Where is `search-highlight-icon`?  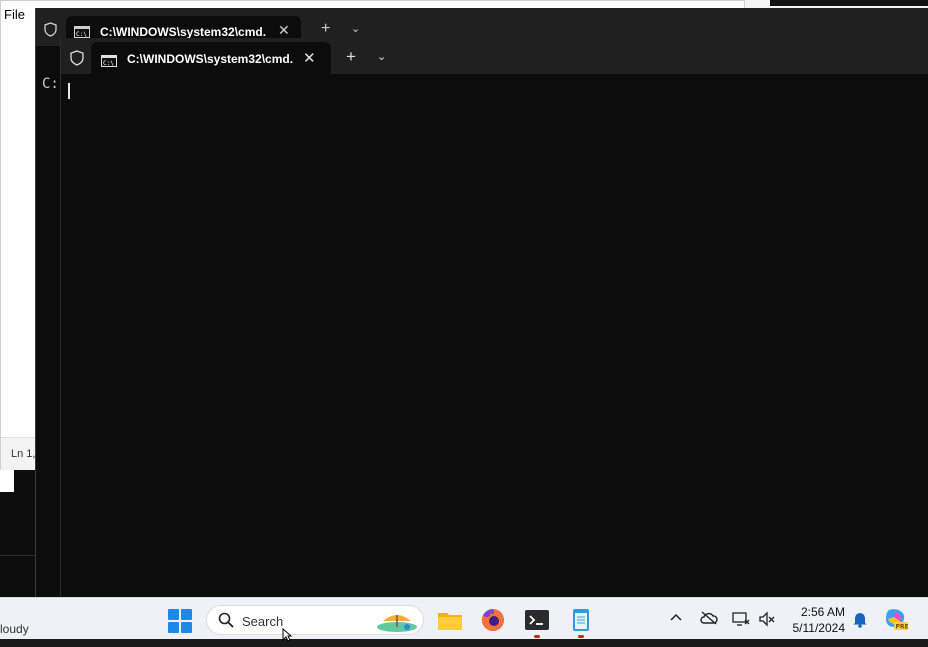
search-highlight-icon is located at coordinates (396, 623).